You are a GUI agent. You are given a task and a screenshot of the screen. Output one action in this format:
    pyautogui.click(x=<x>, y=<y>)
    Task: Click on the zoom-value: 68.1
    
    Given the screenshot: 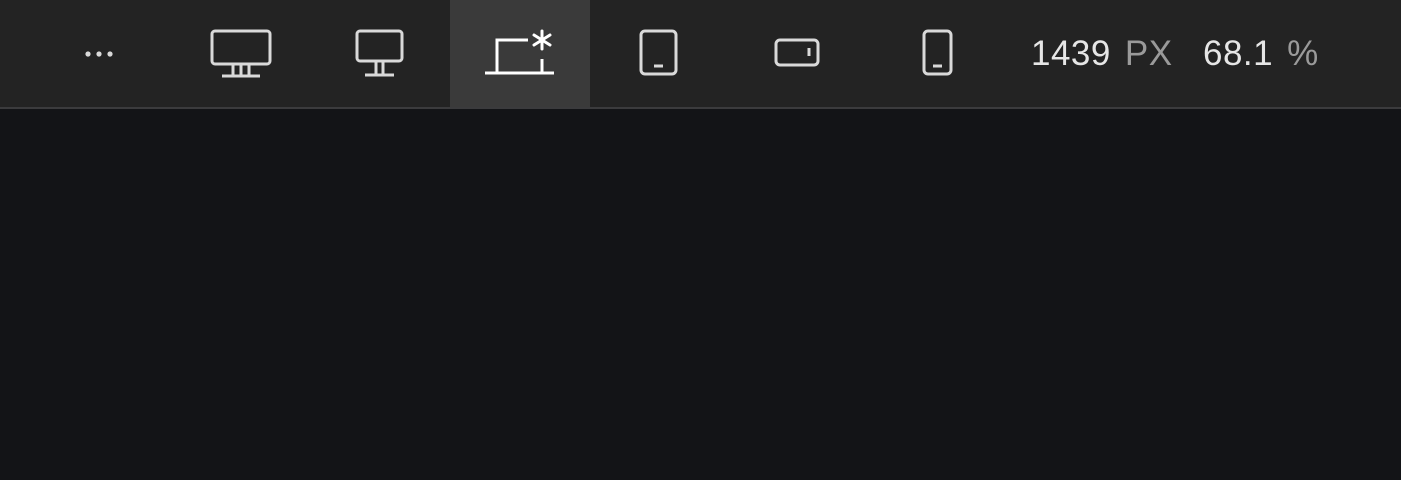 What is the action you would take?
    pyautogui.click(x=1238, y=54)
    